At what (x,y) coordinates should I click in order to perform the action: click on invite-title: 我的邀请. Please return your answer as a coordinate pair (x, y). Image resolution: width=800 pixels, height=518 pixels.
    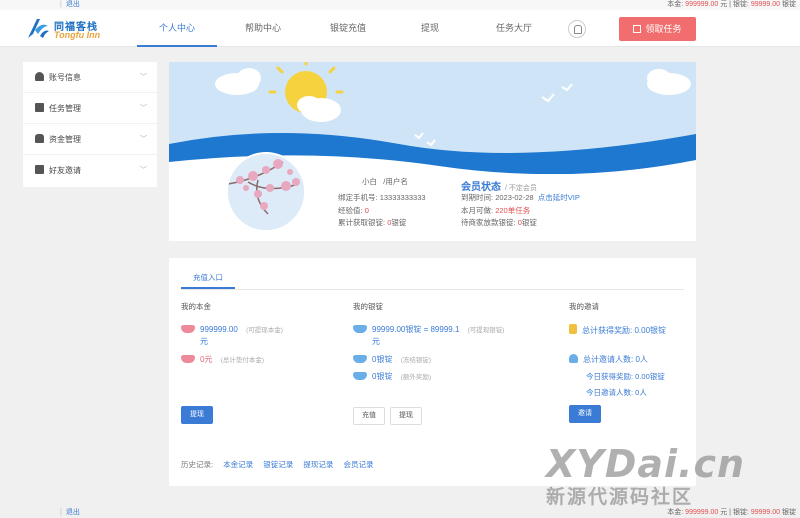
    Looking at the image, I should click on (584, 306).